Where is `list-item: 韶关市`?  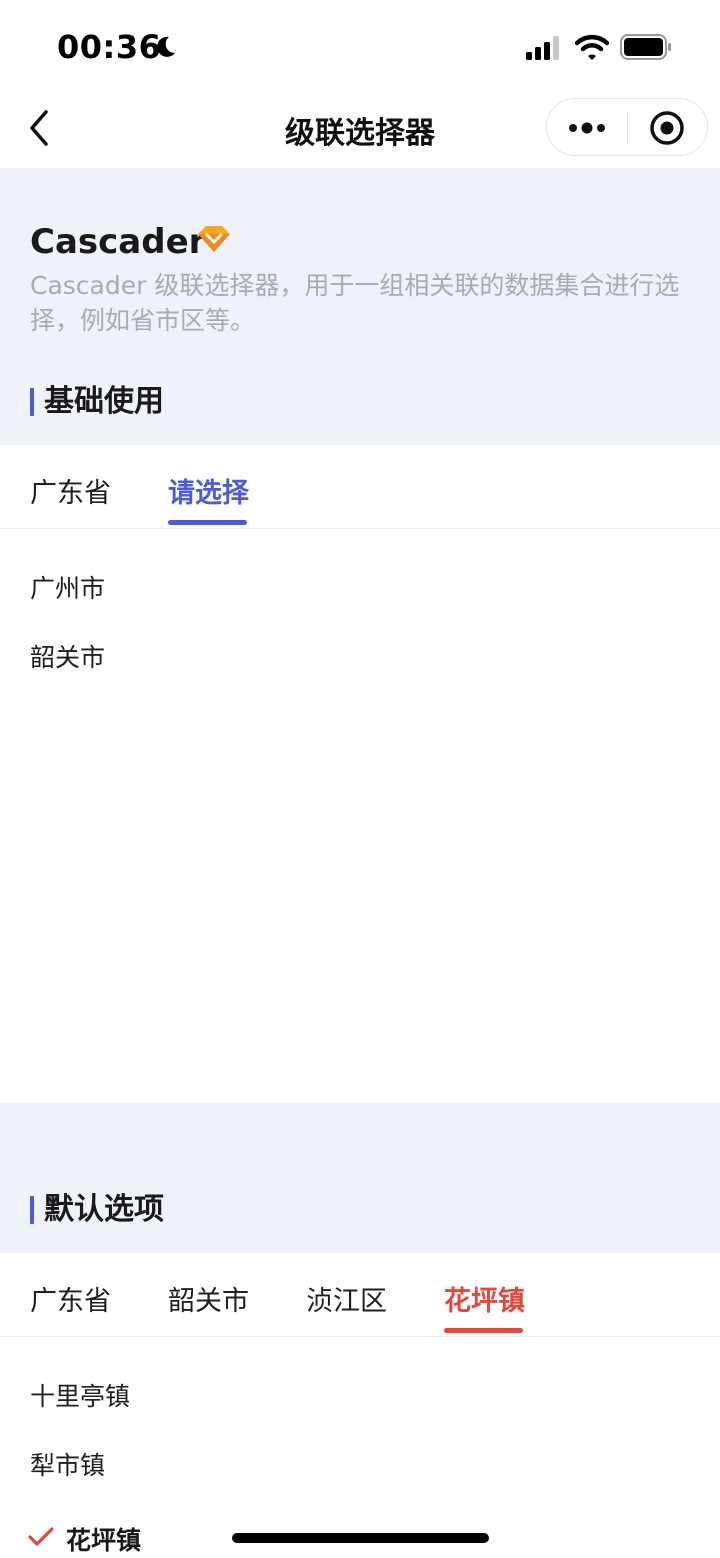 list-item: 韶关市 is located at coordinates (67, 656).